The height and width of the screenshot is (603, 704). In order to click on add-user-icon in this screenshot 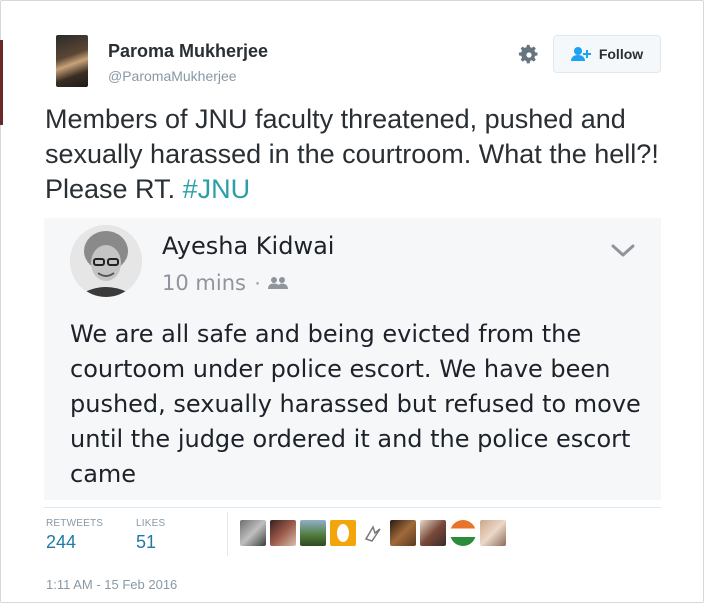, I will do `click(580, 54)`.